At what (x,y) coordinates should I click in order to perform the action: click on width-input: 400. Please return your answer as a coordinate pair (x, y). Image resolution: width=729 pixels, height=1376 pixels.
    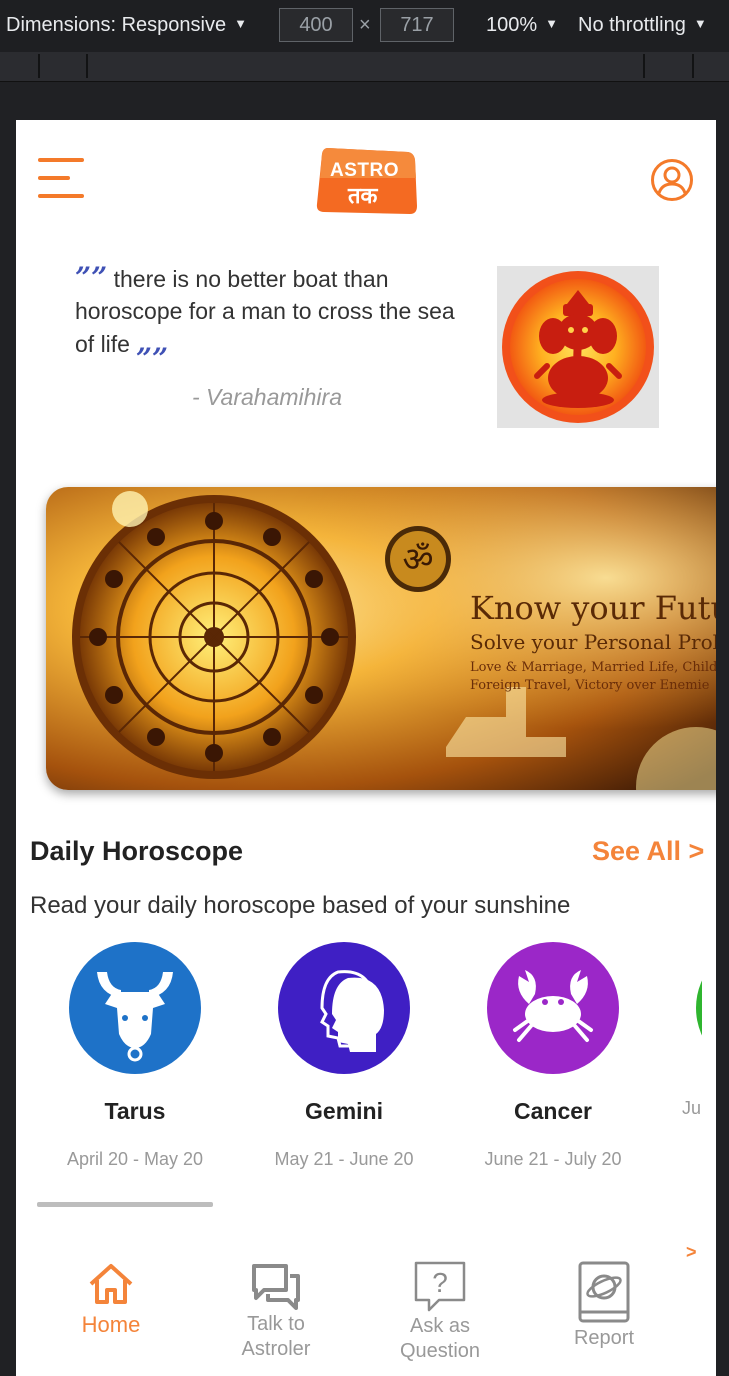
    Looking at the image, I should click on (316, 25).